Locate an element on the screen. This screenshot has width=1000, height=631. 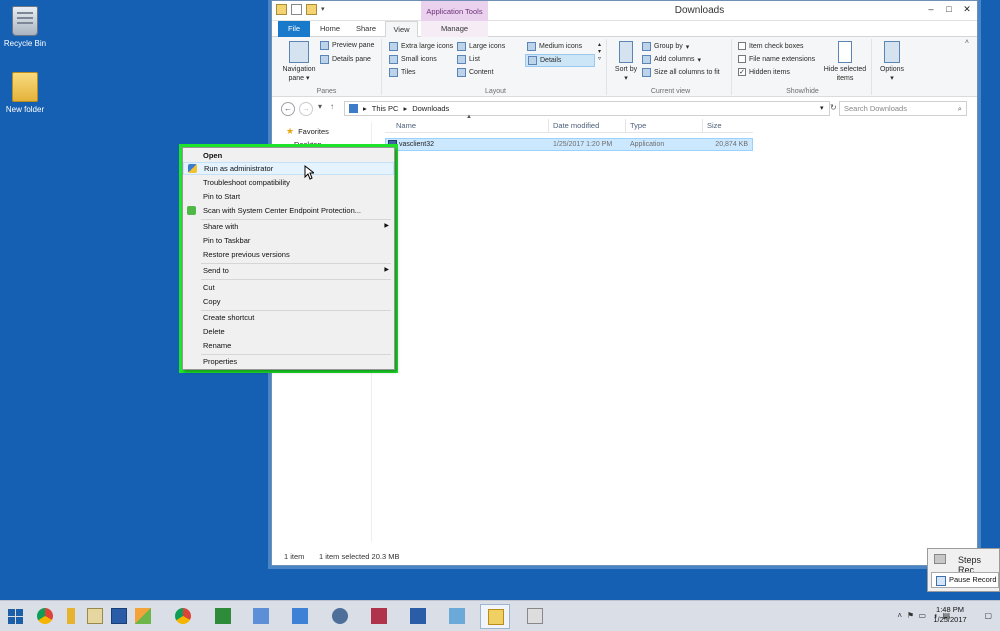
column-header-size: Size is located at coordinates (714, 125).